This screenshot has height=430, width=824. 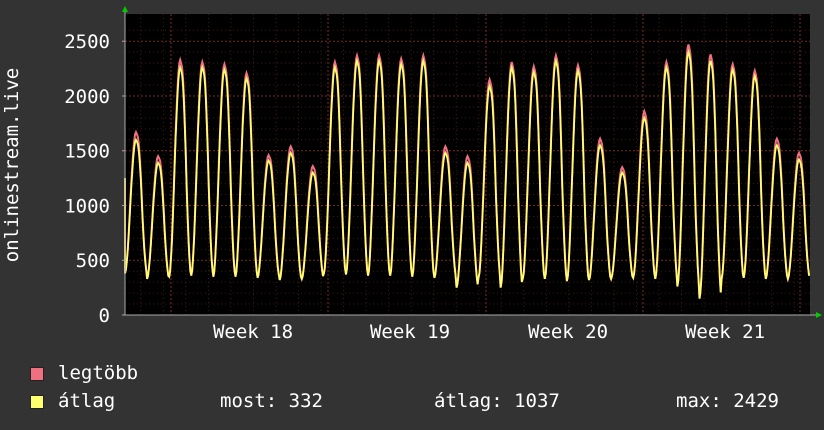 What do you see at coordinates (125, 9) in the screenshot?
I see `y-axis-arrow` at bounding box center [125, 9].